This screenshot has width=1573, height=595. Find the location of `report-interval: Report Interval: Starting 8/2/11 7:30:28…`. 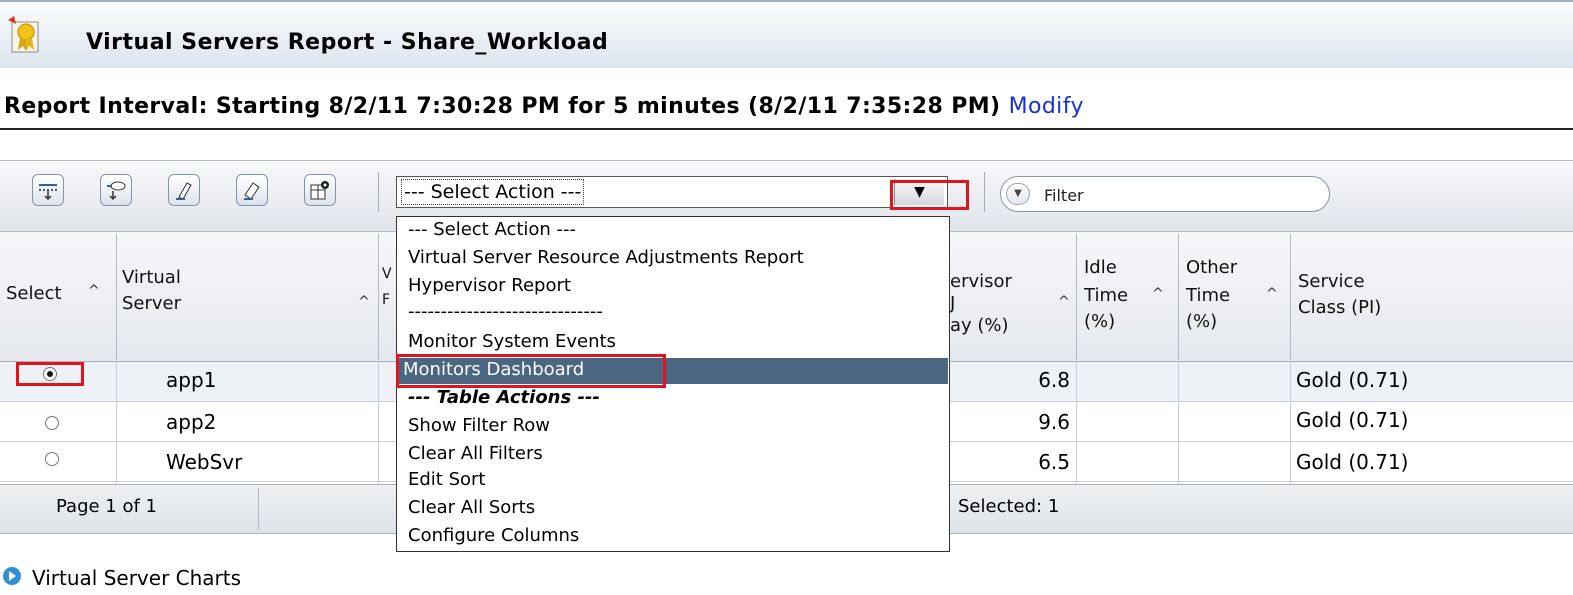

report-interval: Report Interval: Starting 8/2/11 7:30:28… is located at coordinates (544, 106).